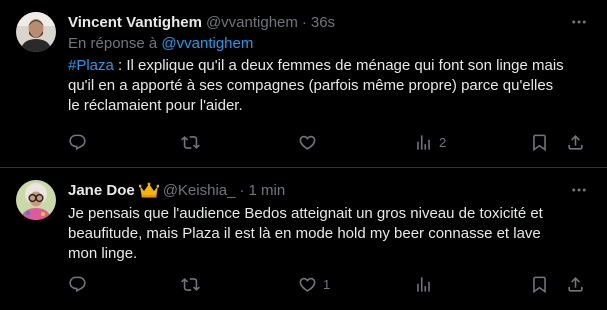  I want to click on author-name: Jane Doe, so click(101, 190).